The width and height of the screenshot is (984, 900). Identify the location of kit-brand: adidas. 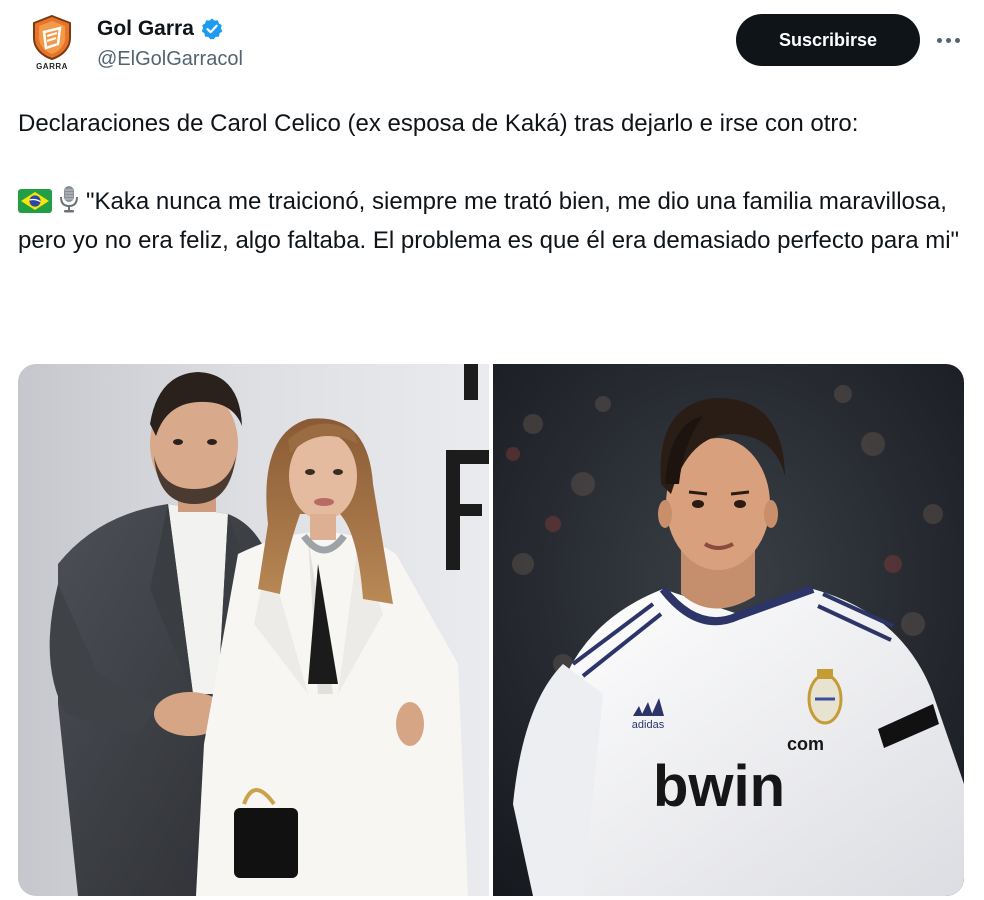
(648, 725).